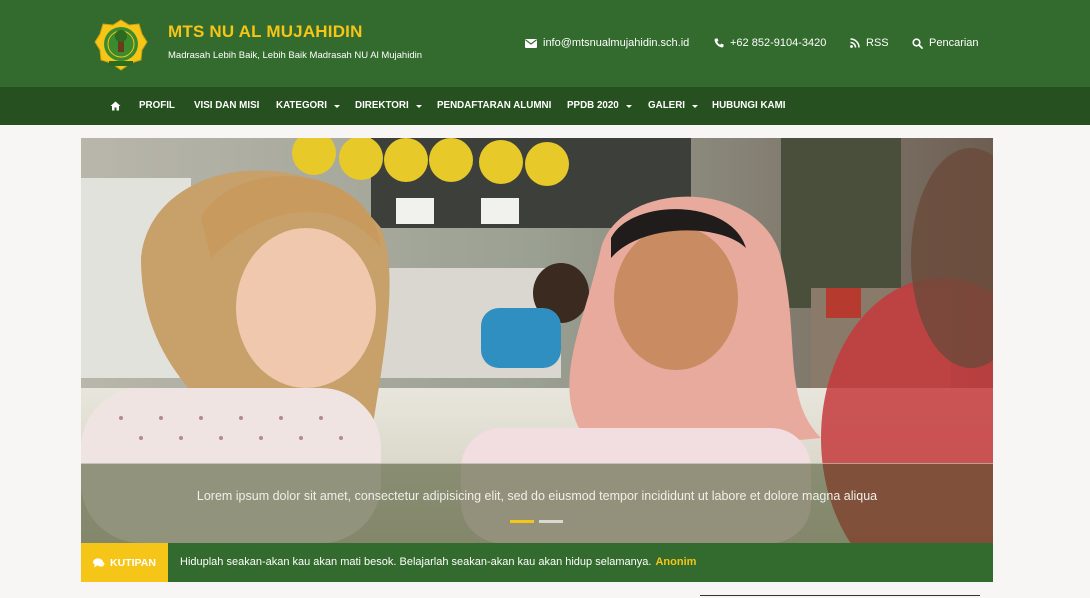 This screenshot has width=1090, height=598. I want to click on nav-item-label: HUBUNGI KAMI, so click(749, 105).